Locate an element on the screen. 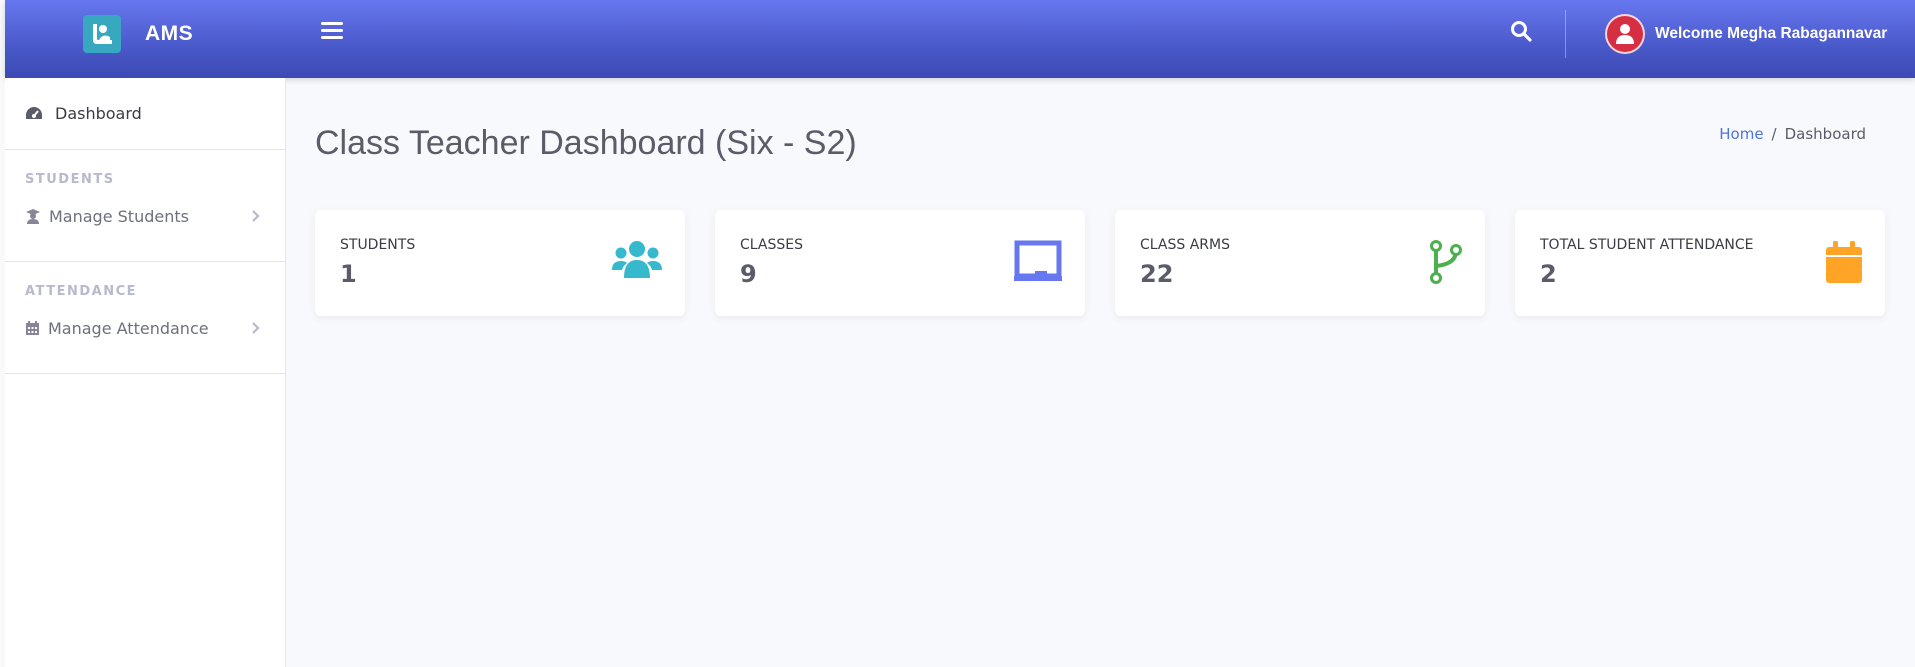 This screenshot has width=1915, height=667. code-branch-icon is located at coordinates (1446, 262).